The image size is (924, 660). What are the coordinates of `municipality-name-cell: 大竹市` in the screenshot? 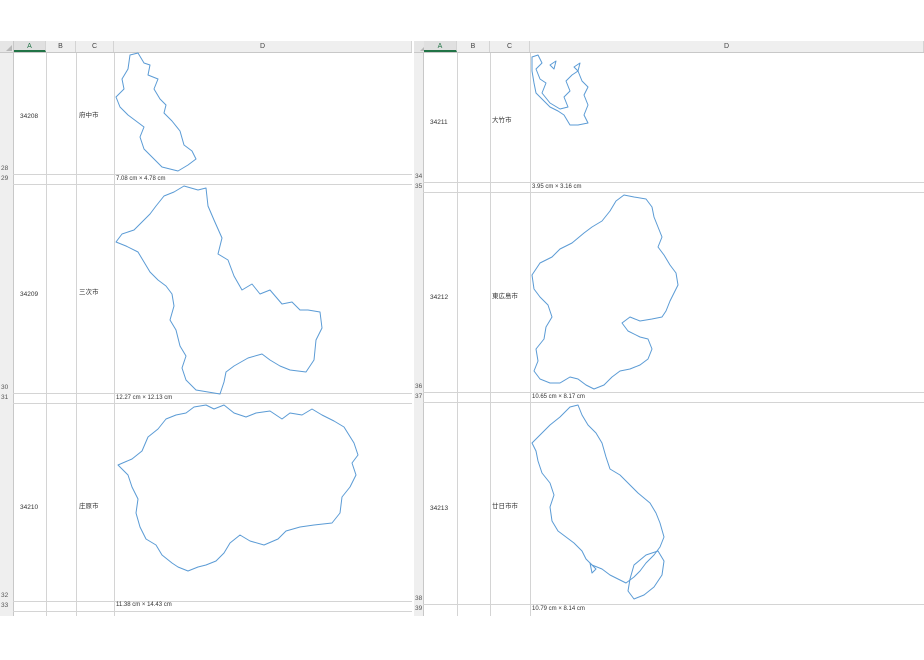 It's located at (502, 119).